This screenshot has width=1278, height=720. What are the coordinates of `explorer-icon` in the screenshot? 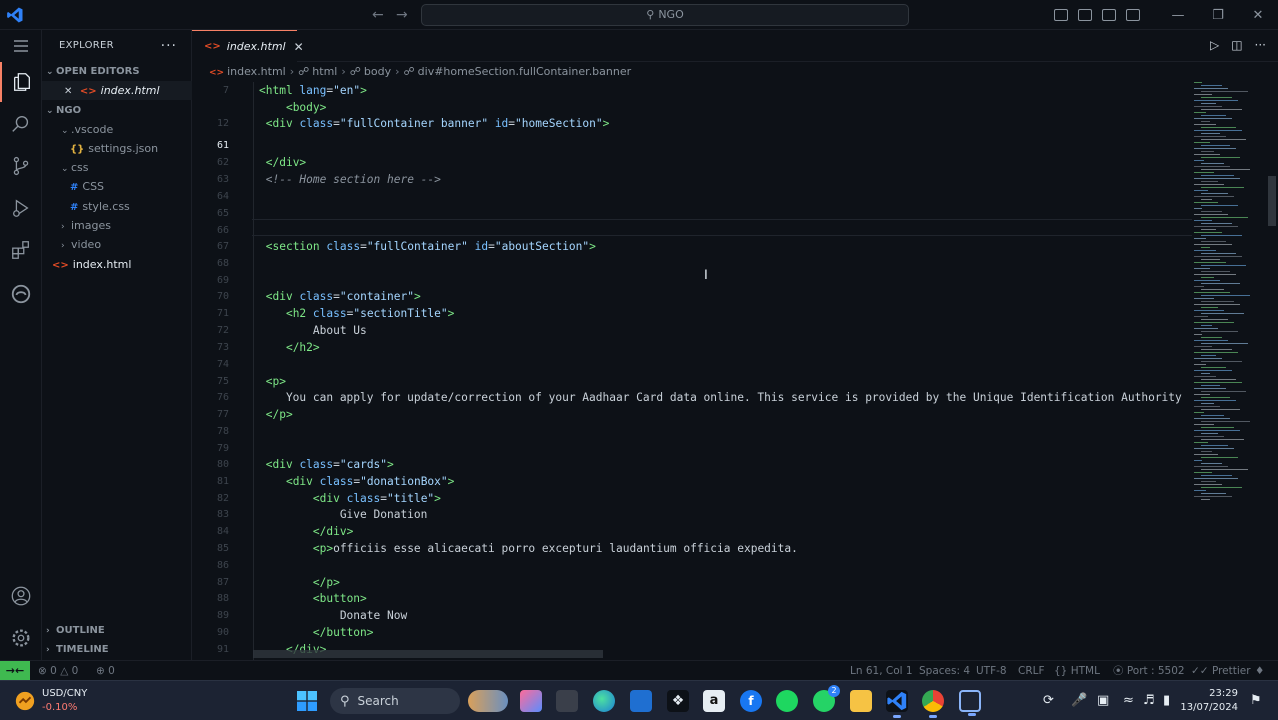 It's located at (21, 82).